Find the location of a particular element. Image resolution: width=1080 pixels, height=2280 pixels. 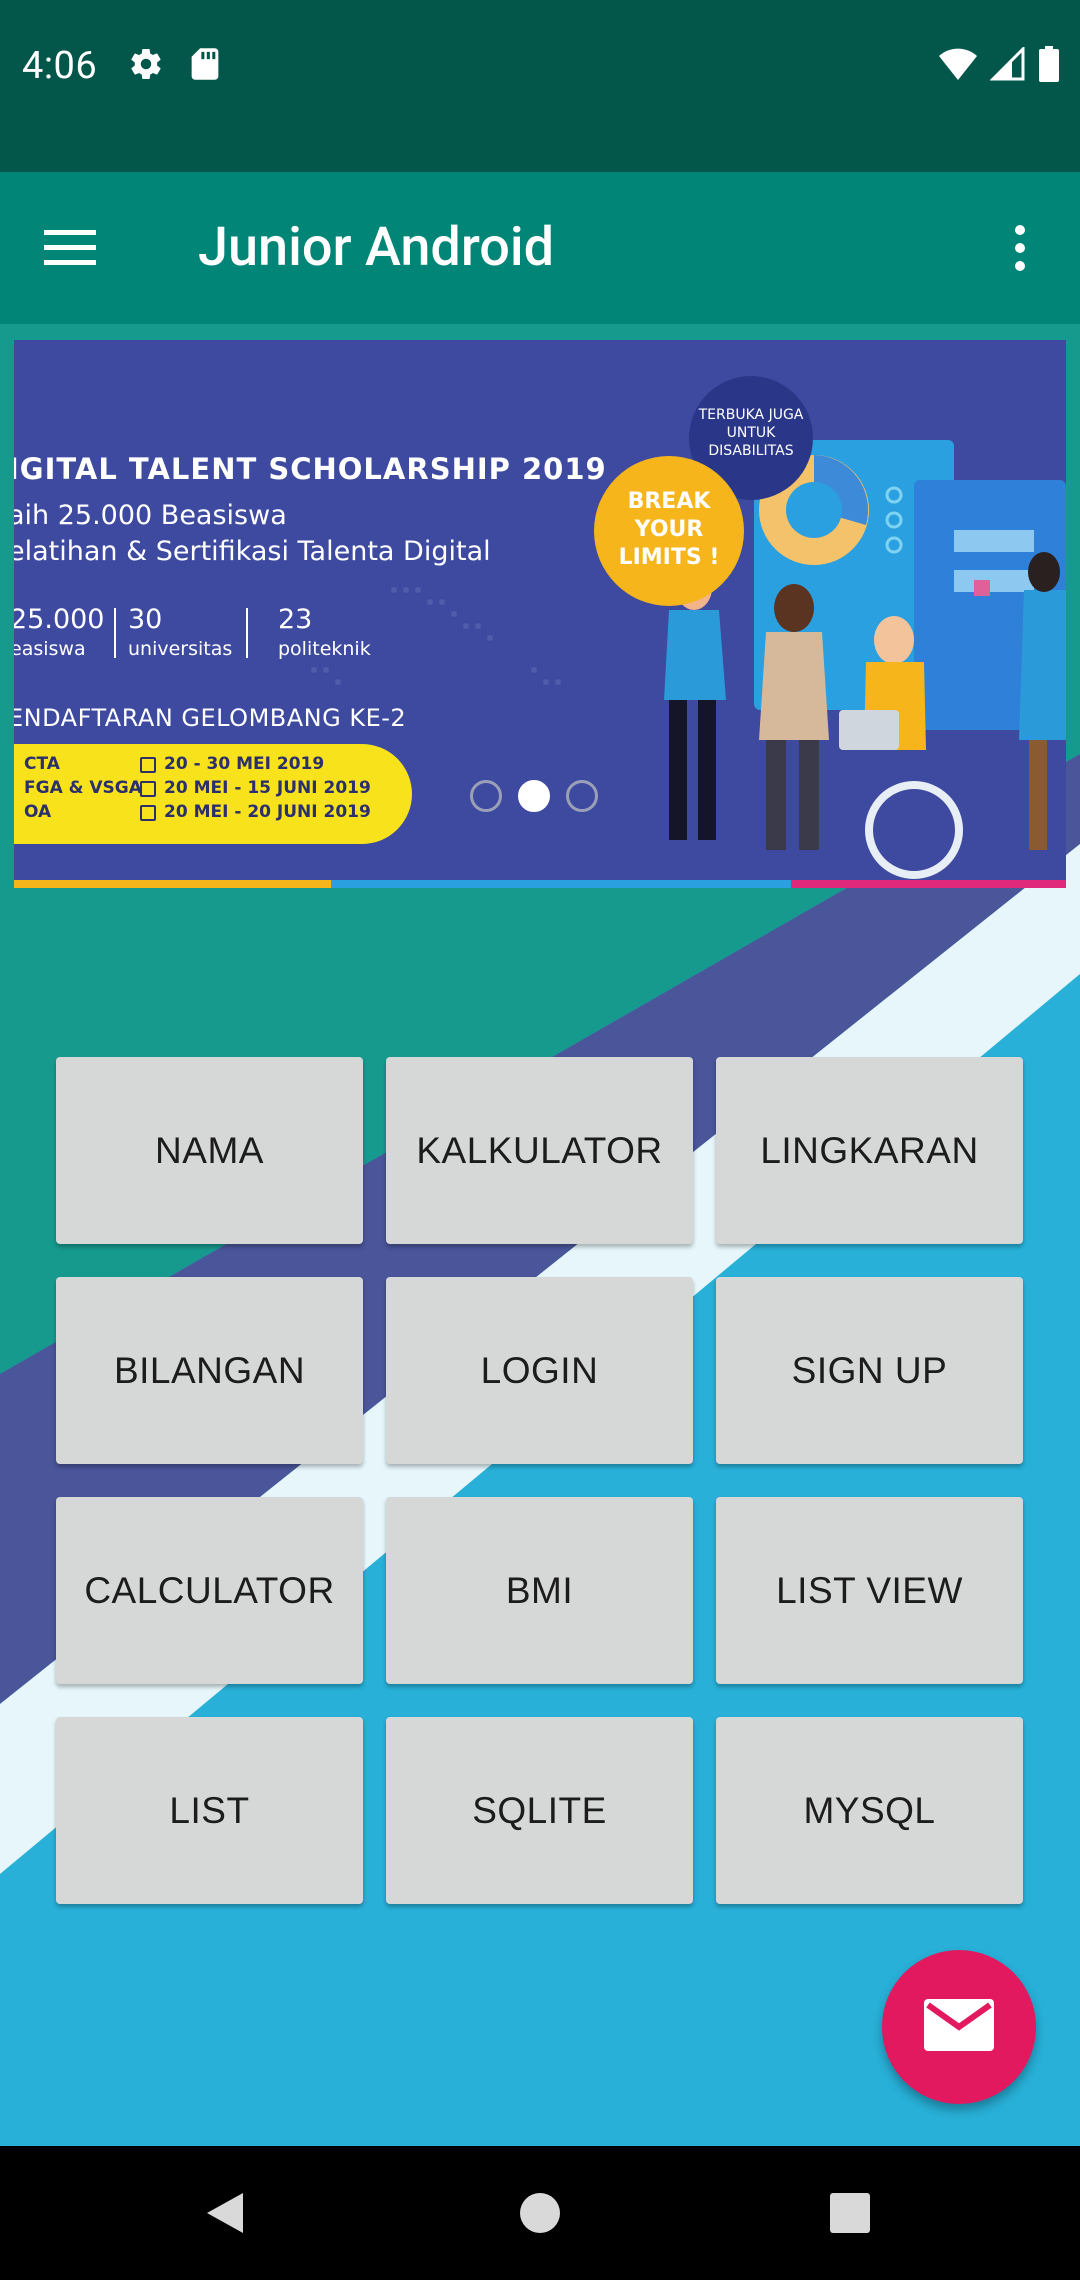

status-left-icons is located at coordinates (174, 66).